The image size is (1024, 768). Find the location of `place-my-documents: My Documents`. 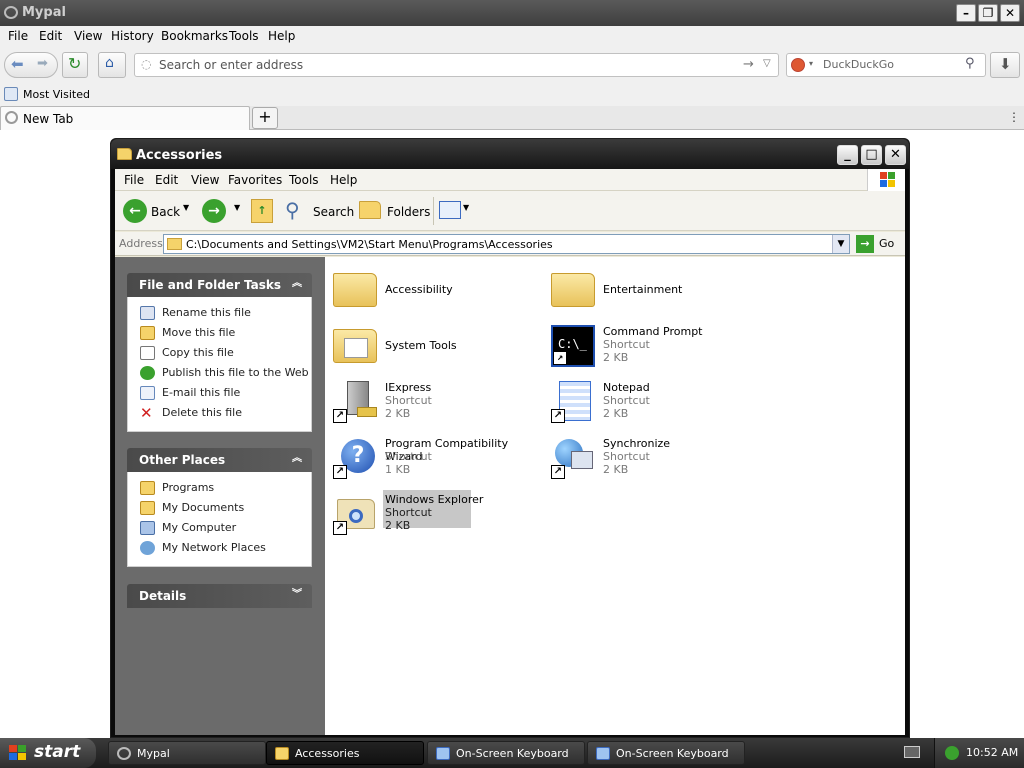

place-my-documents: My Documents is located at coordinates (219, 508).